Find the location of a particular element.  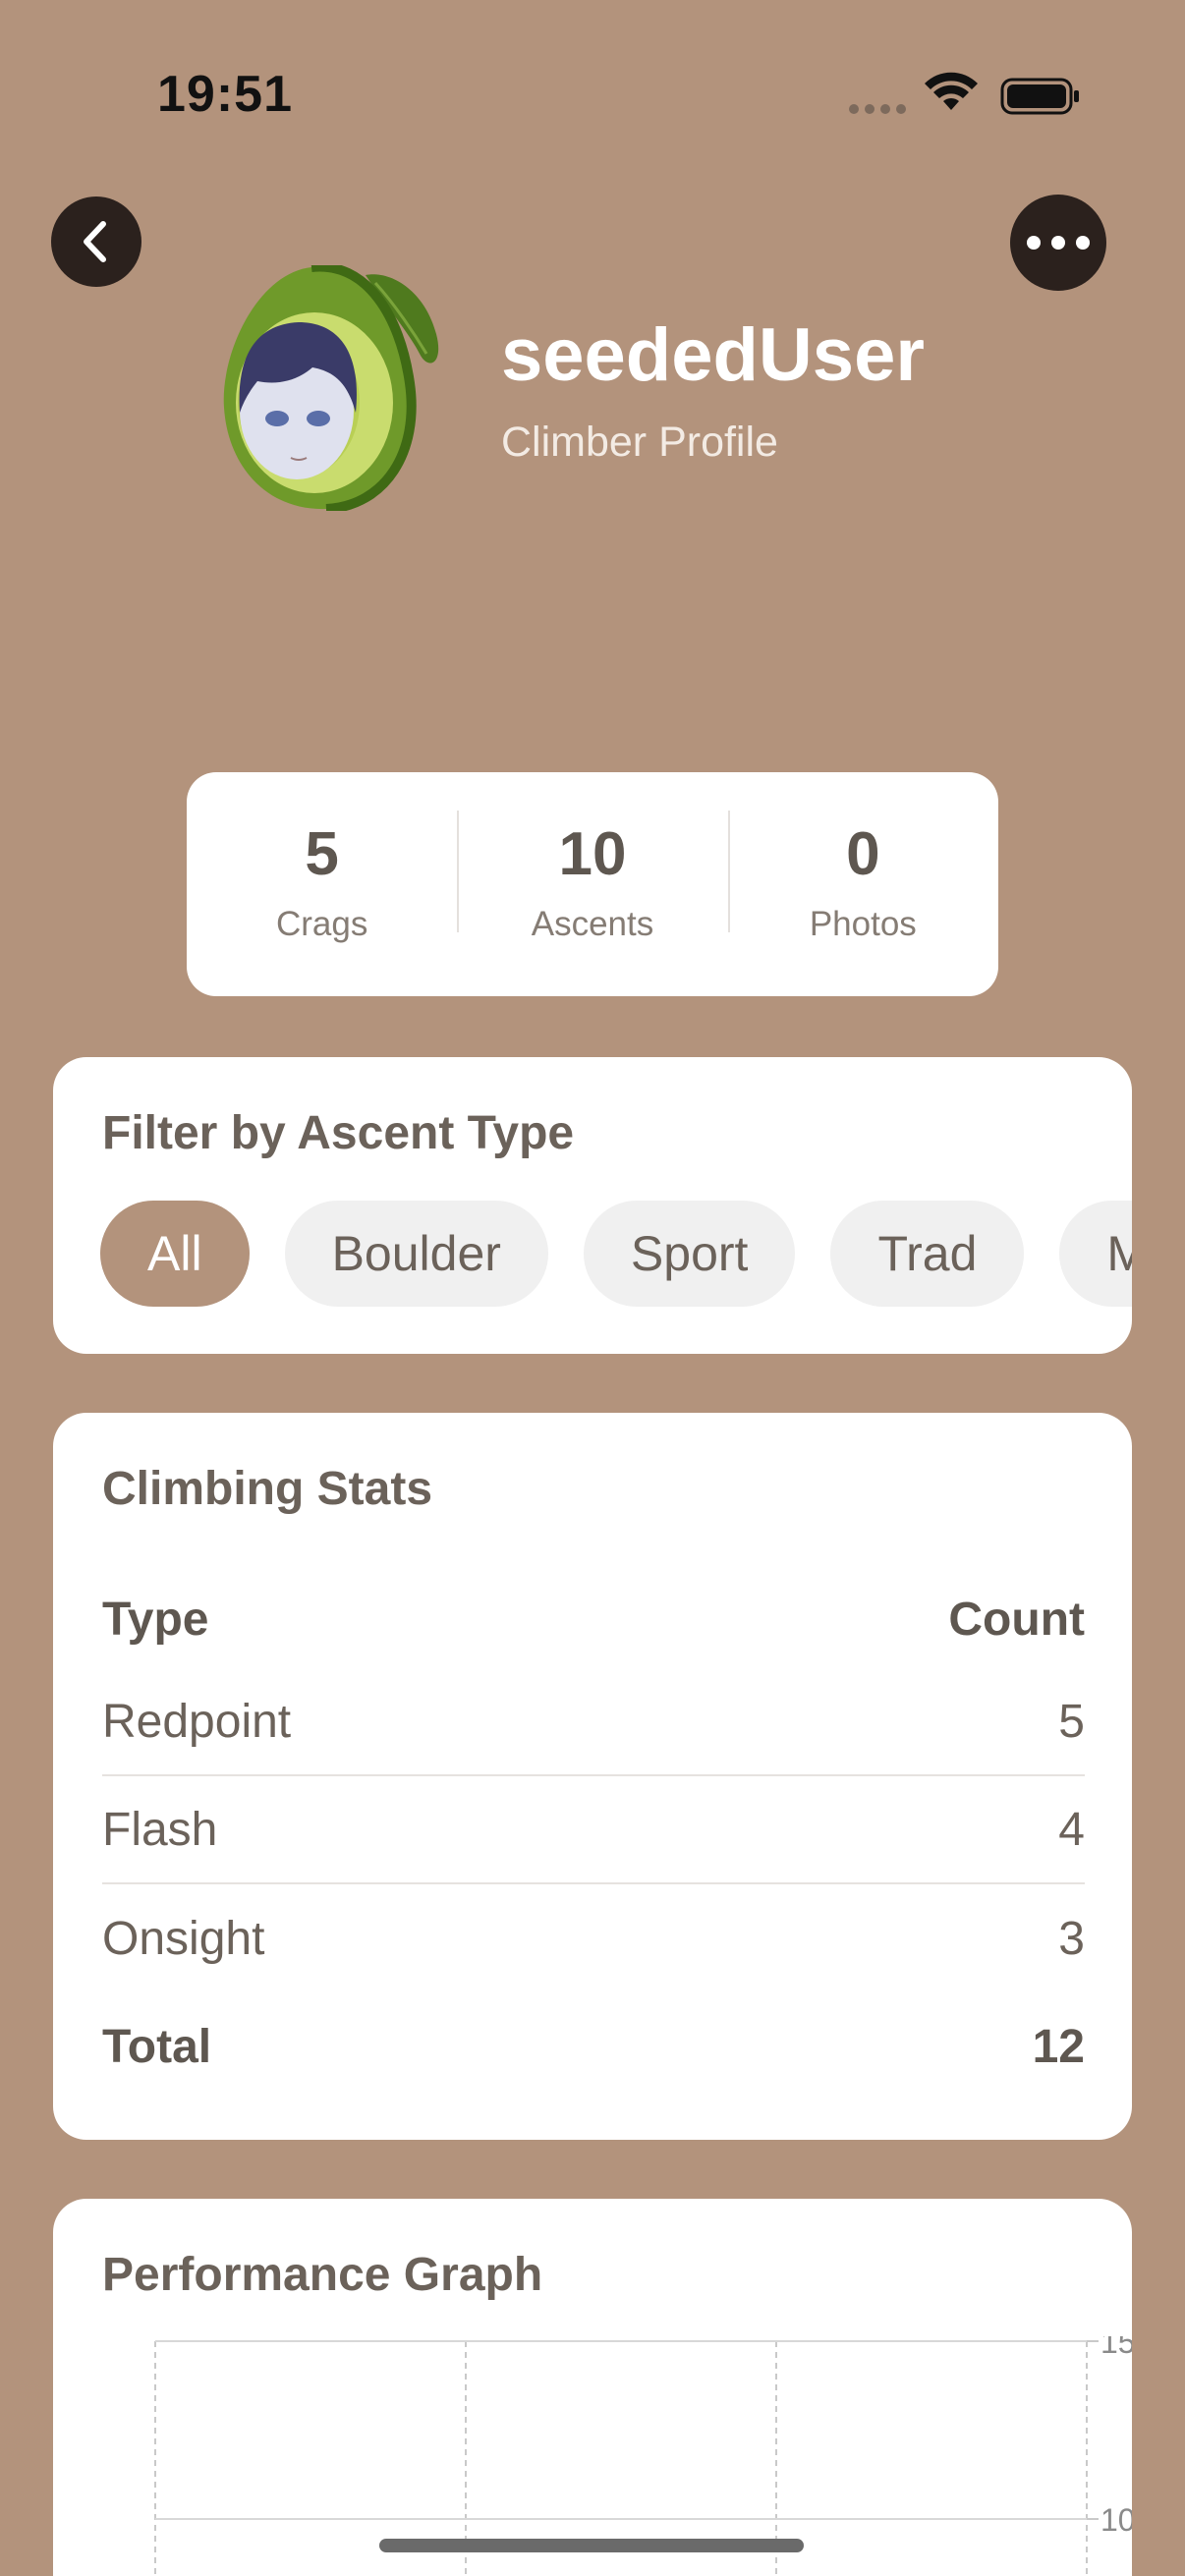

climbing-stats-title: Climbing Stats is located at coordinates (267, 1489).